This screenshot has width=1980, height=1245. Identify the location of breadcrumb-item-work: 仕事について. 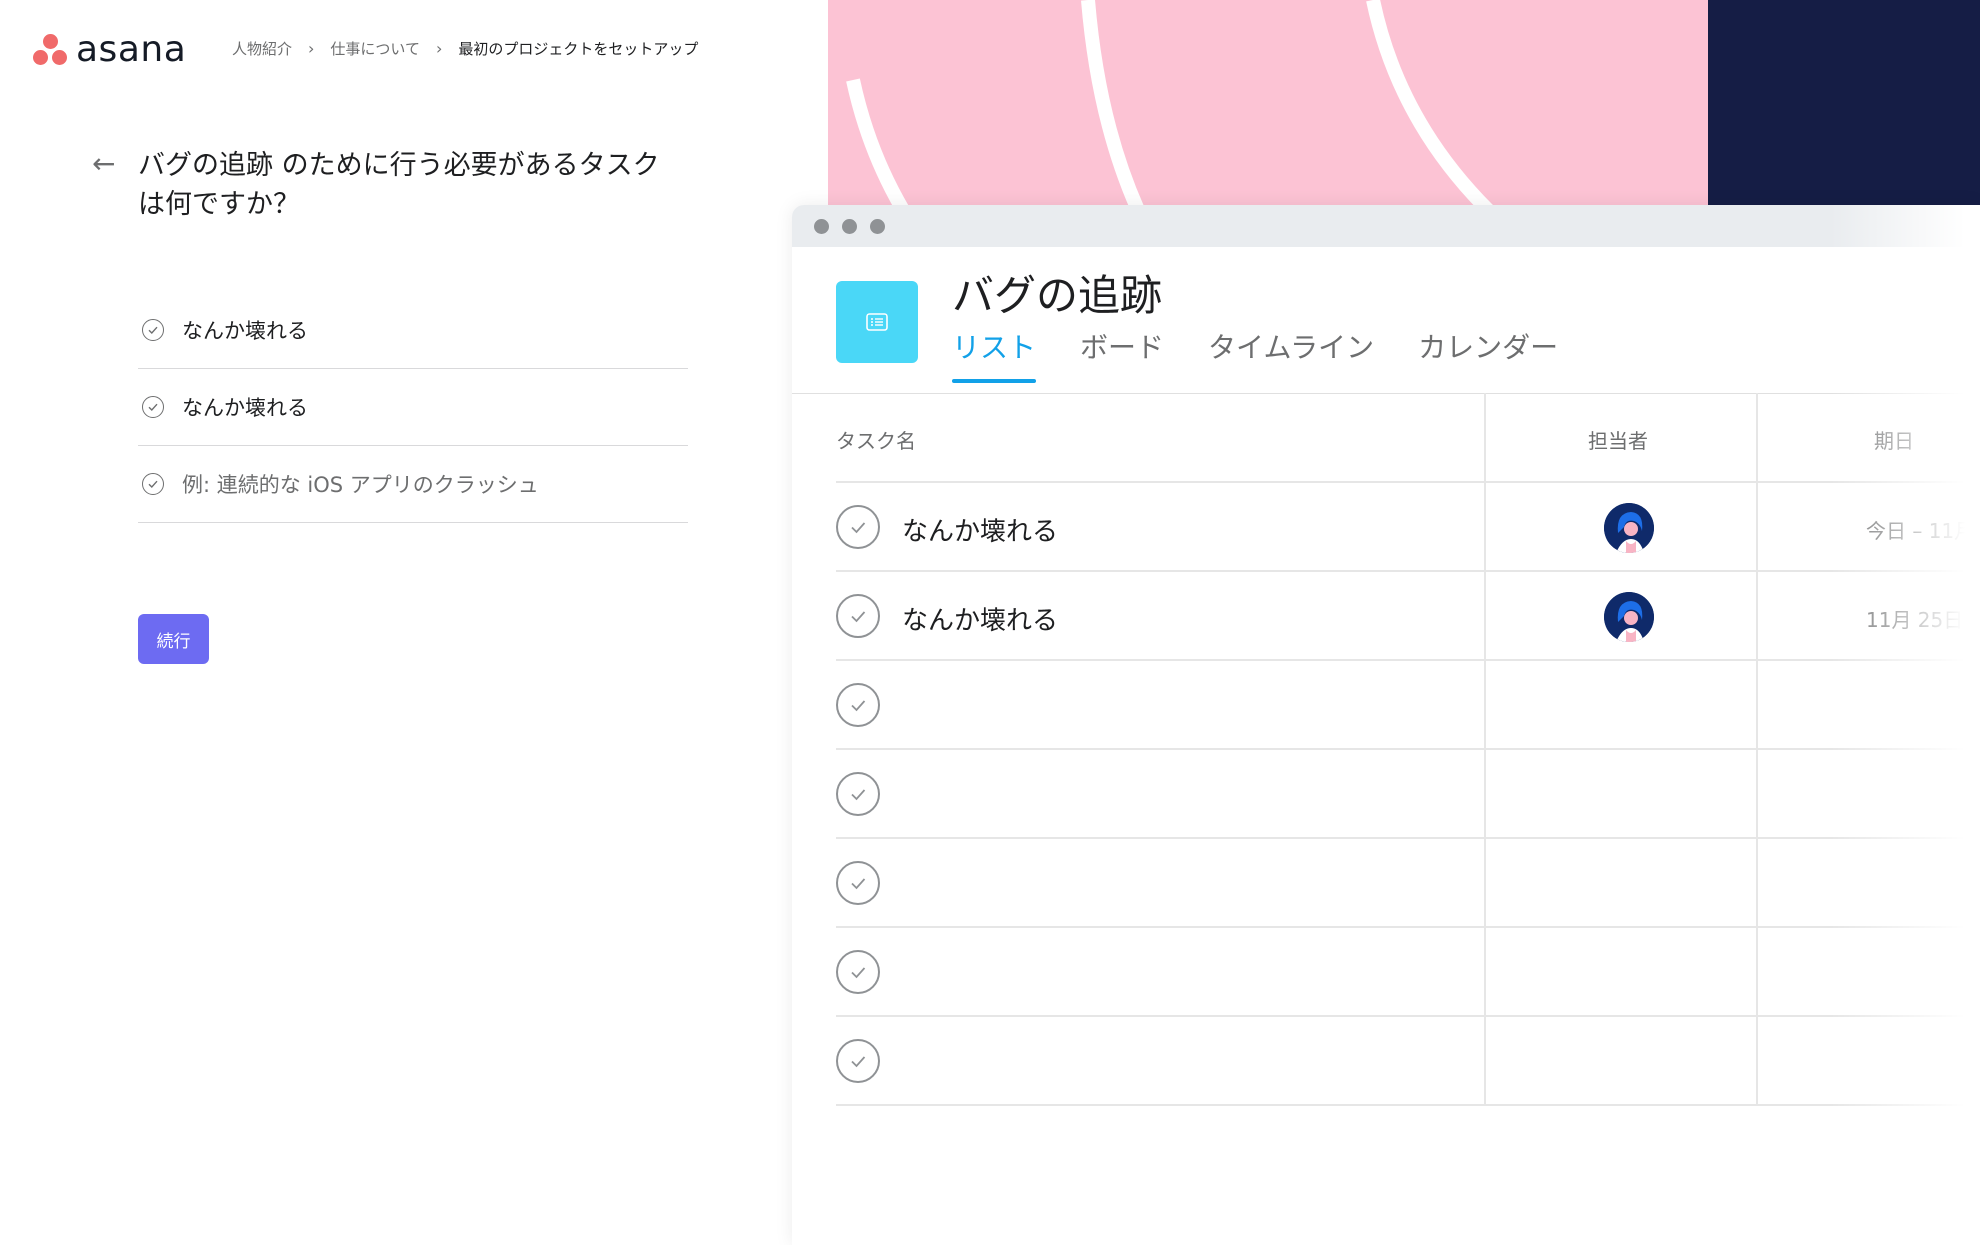
(375, 48).